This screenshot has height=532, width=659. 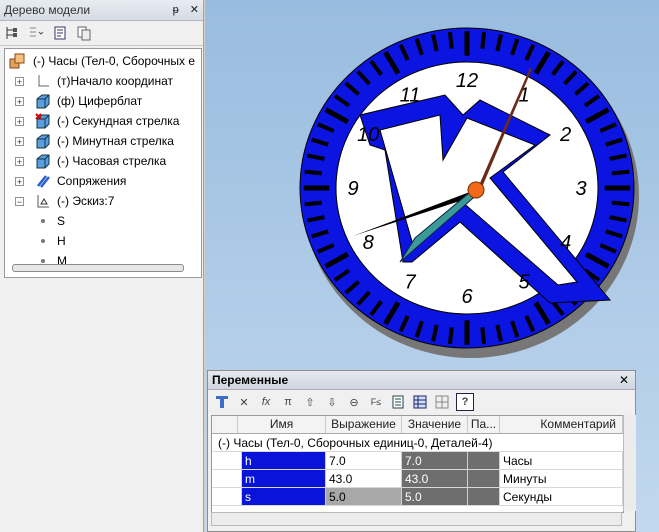 What do you see at coordinates (61, 241) in the screenshot?
I see `tree-item-label: H` at bounding box center [61, 241].